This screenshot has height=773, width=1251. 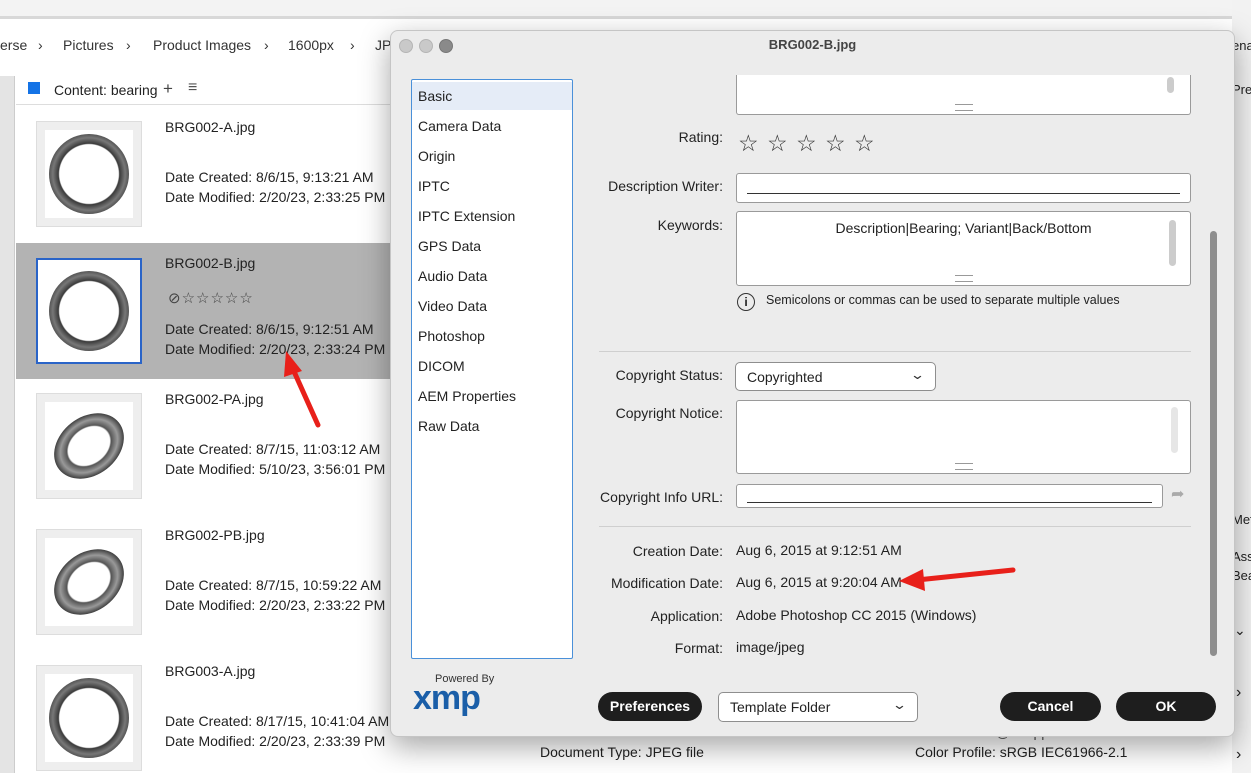 I want to click on file-name: BRG002-PB.jpg, so click(x=215, y=535).